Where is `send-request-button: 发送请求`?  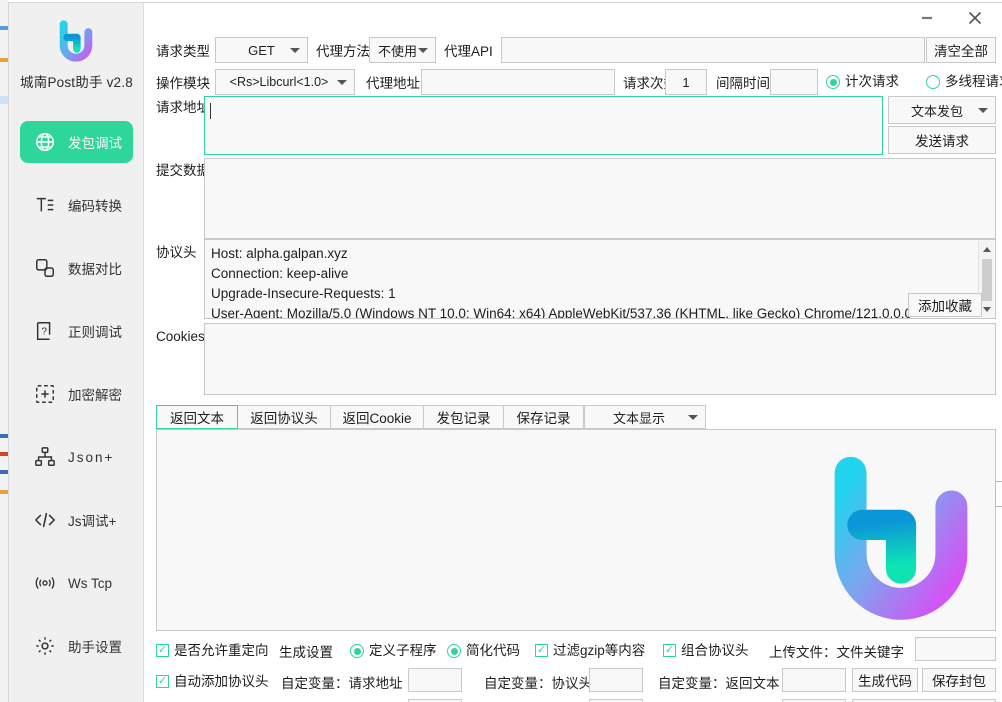 send-request-button: 发送请求 is located at coordinates (942, 140).